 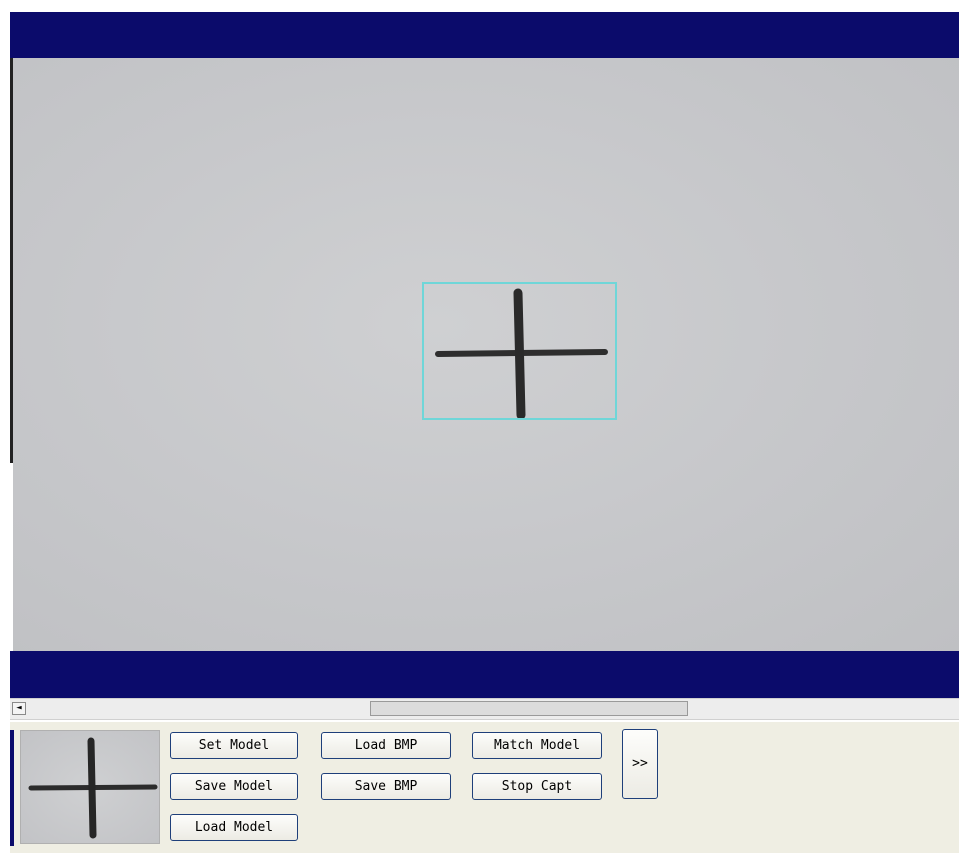 I want to click on model-thumbnail, so click(x=90, y=787).